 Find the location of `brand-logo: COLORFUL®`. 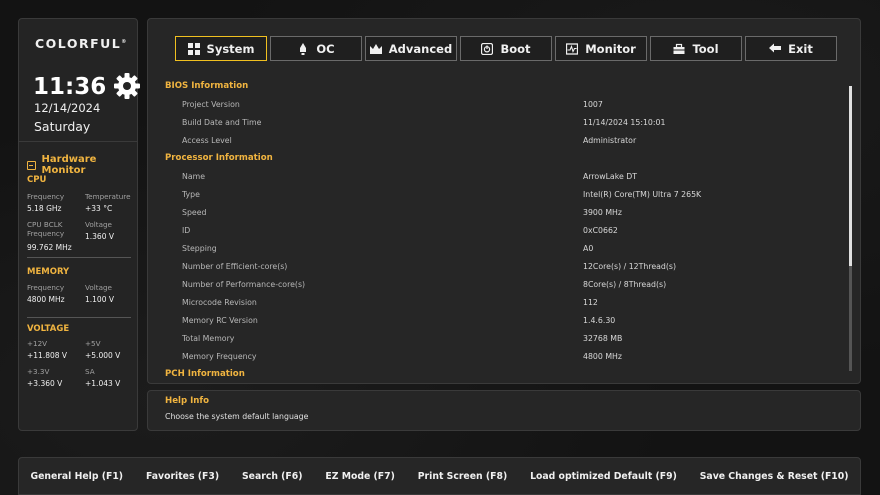

brand-logo: COLORFUL® is located at coordinates (81, 43).